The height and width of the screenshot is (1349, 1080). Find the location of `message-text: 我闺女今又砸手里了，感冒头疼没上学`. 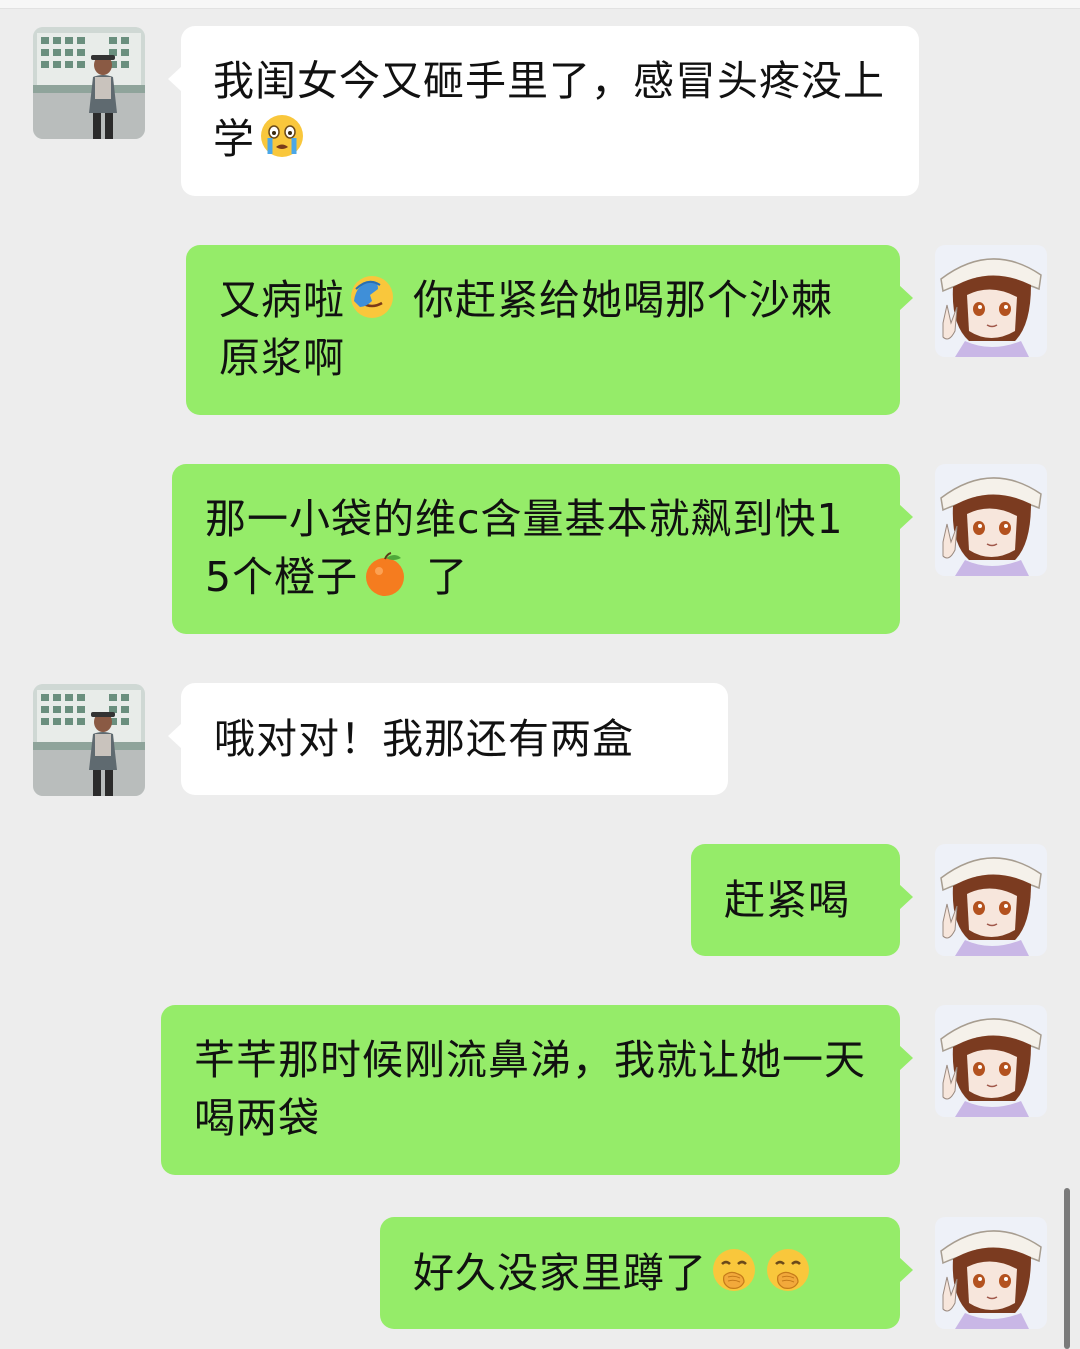

message-text: 我闺女今又砸手里了，感冒头疼没上学 is located at coordinates (549, 110).